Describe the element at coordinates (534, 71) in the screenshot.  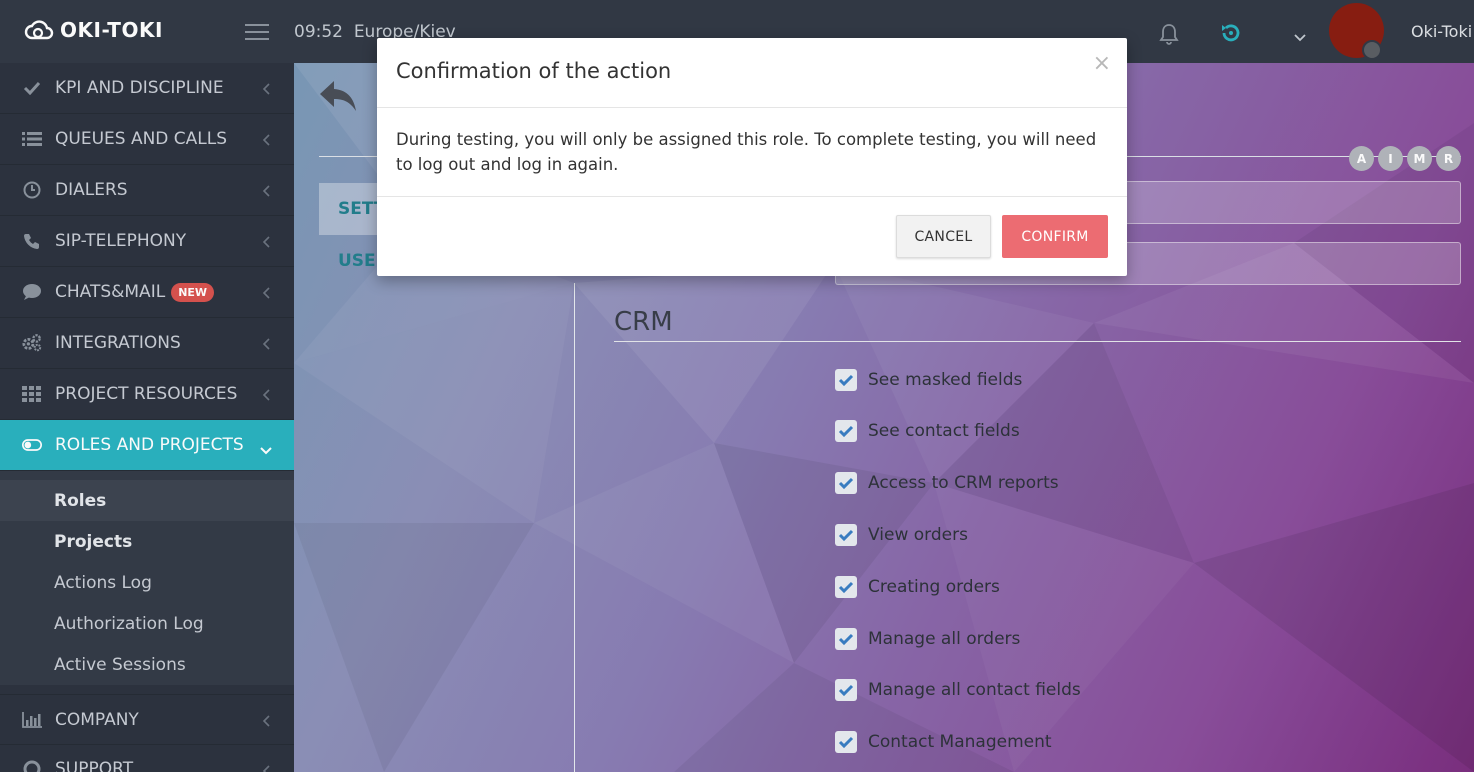
I see `dialog-title: Confirmation of the action` at that location.